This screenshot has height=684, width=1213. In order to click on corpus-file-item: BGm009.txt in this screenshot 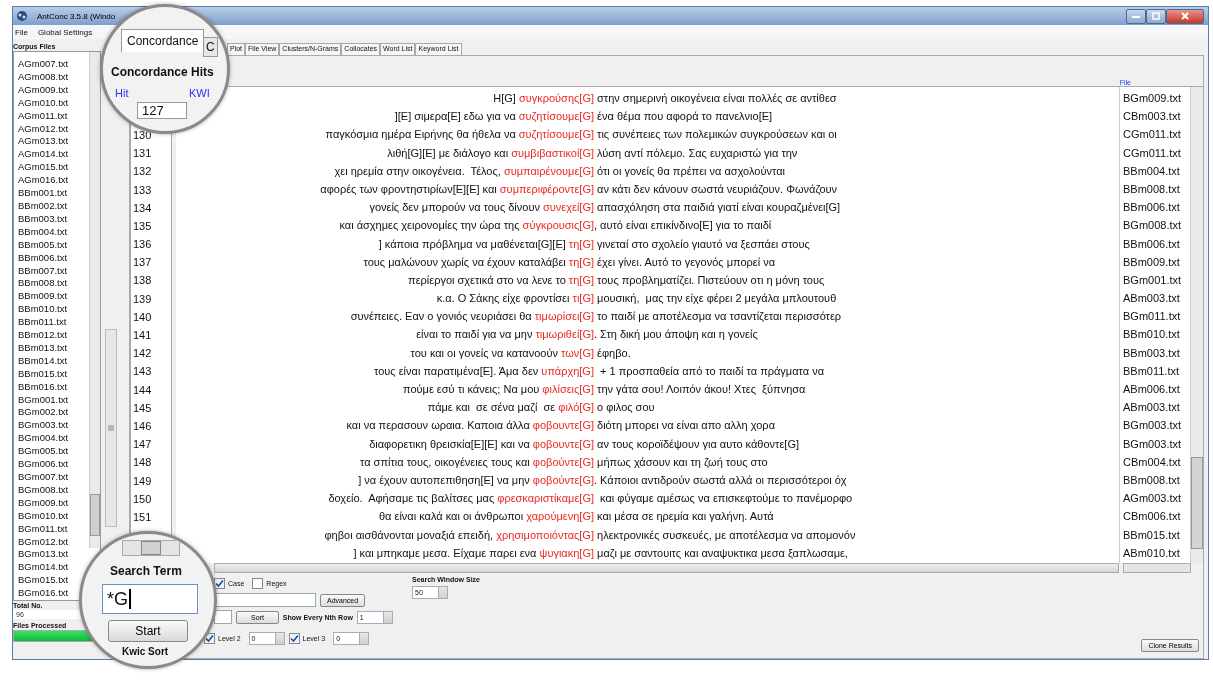, I will do `click(41, 503)`.